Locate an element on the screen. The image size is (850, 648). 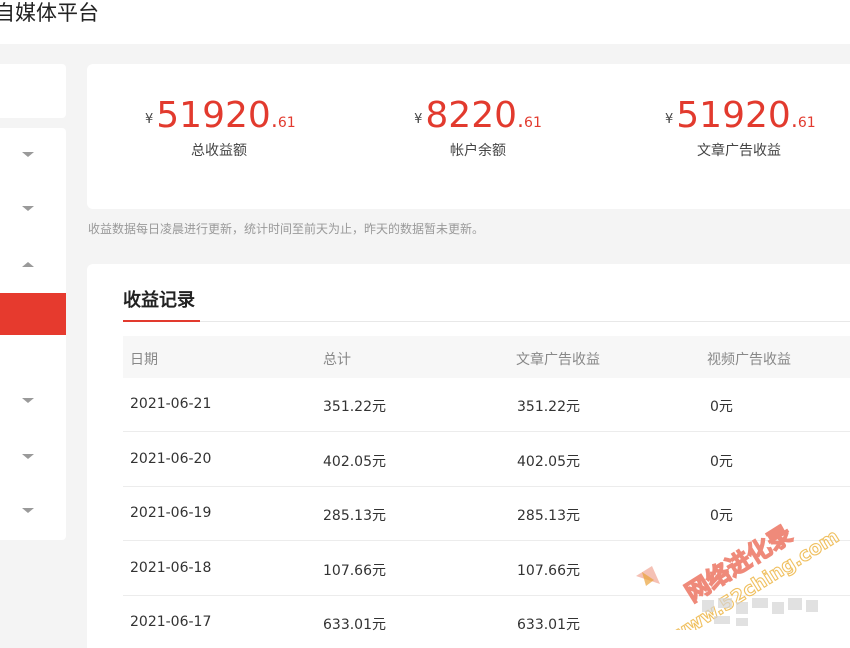
column-header-total: 总计 is located at coordinates (337, 360).